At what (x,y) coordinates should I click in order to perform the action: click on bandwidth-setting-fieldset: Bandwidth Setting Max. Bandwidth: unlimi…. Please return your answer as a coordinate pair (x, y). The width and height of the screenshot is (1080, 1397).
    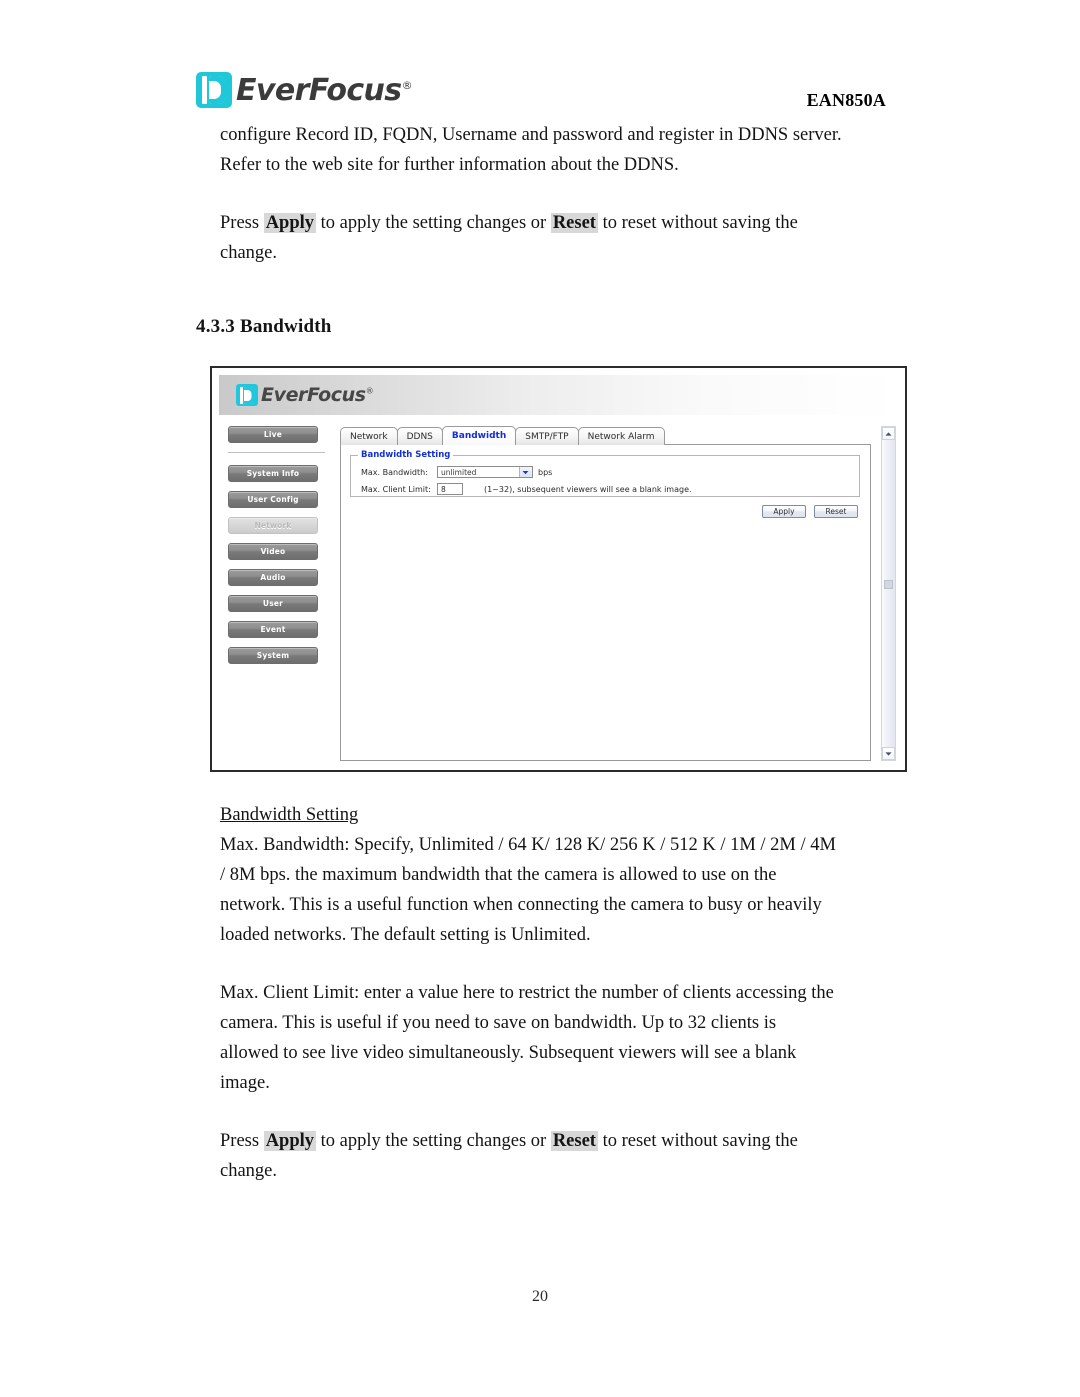
    Looking at the image, I should click on (605, 473).